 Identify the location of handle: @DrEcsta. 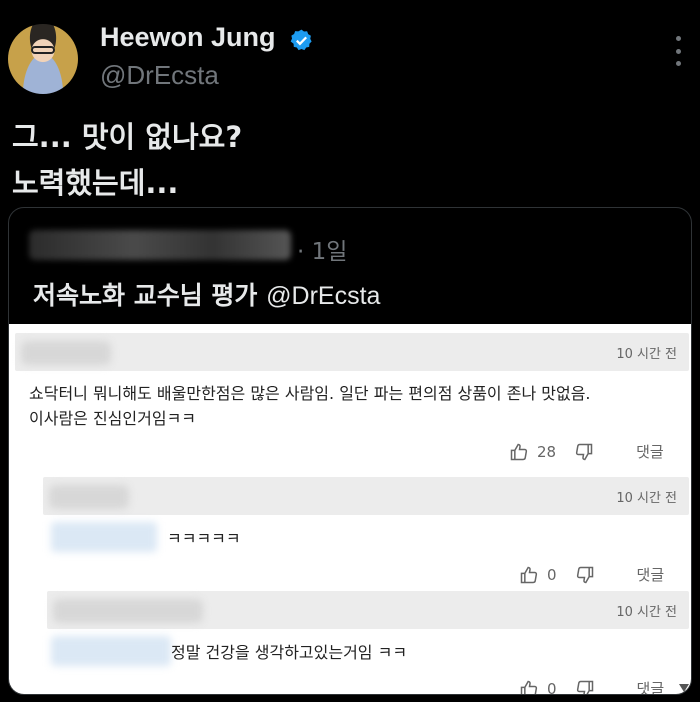
(159, 75).